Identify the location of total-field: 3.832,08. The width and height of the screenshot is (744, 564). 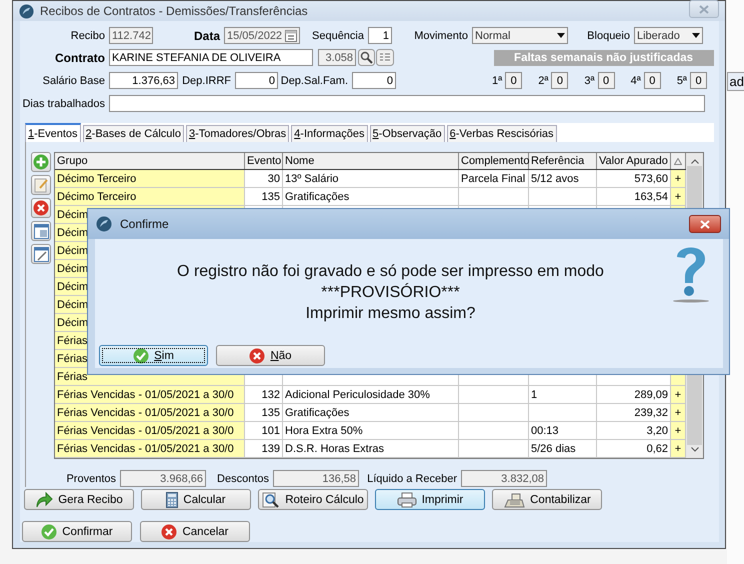
(504, 478).